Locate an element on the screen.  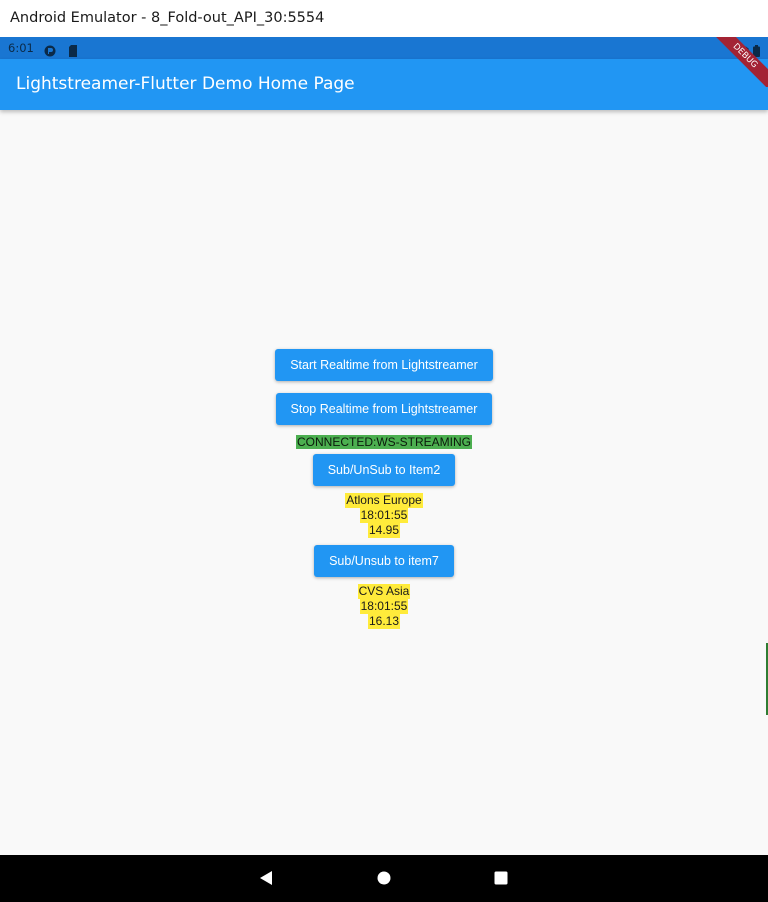
subscribe-item7-button: Sub/Unsub to item7 is located at coordinates (384, 561).